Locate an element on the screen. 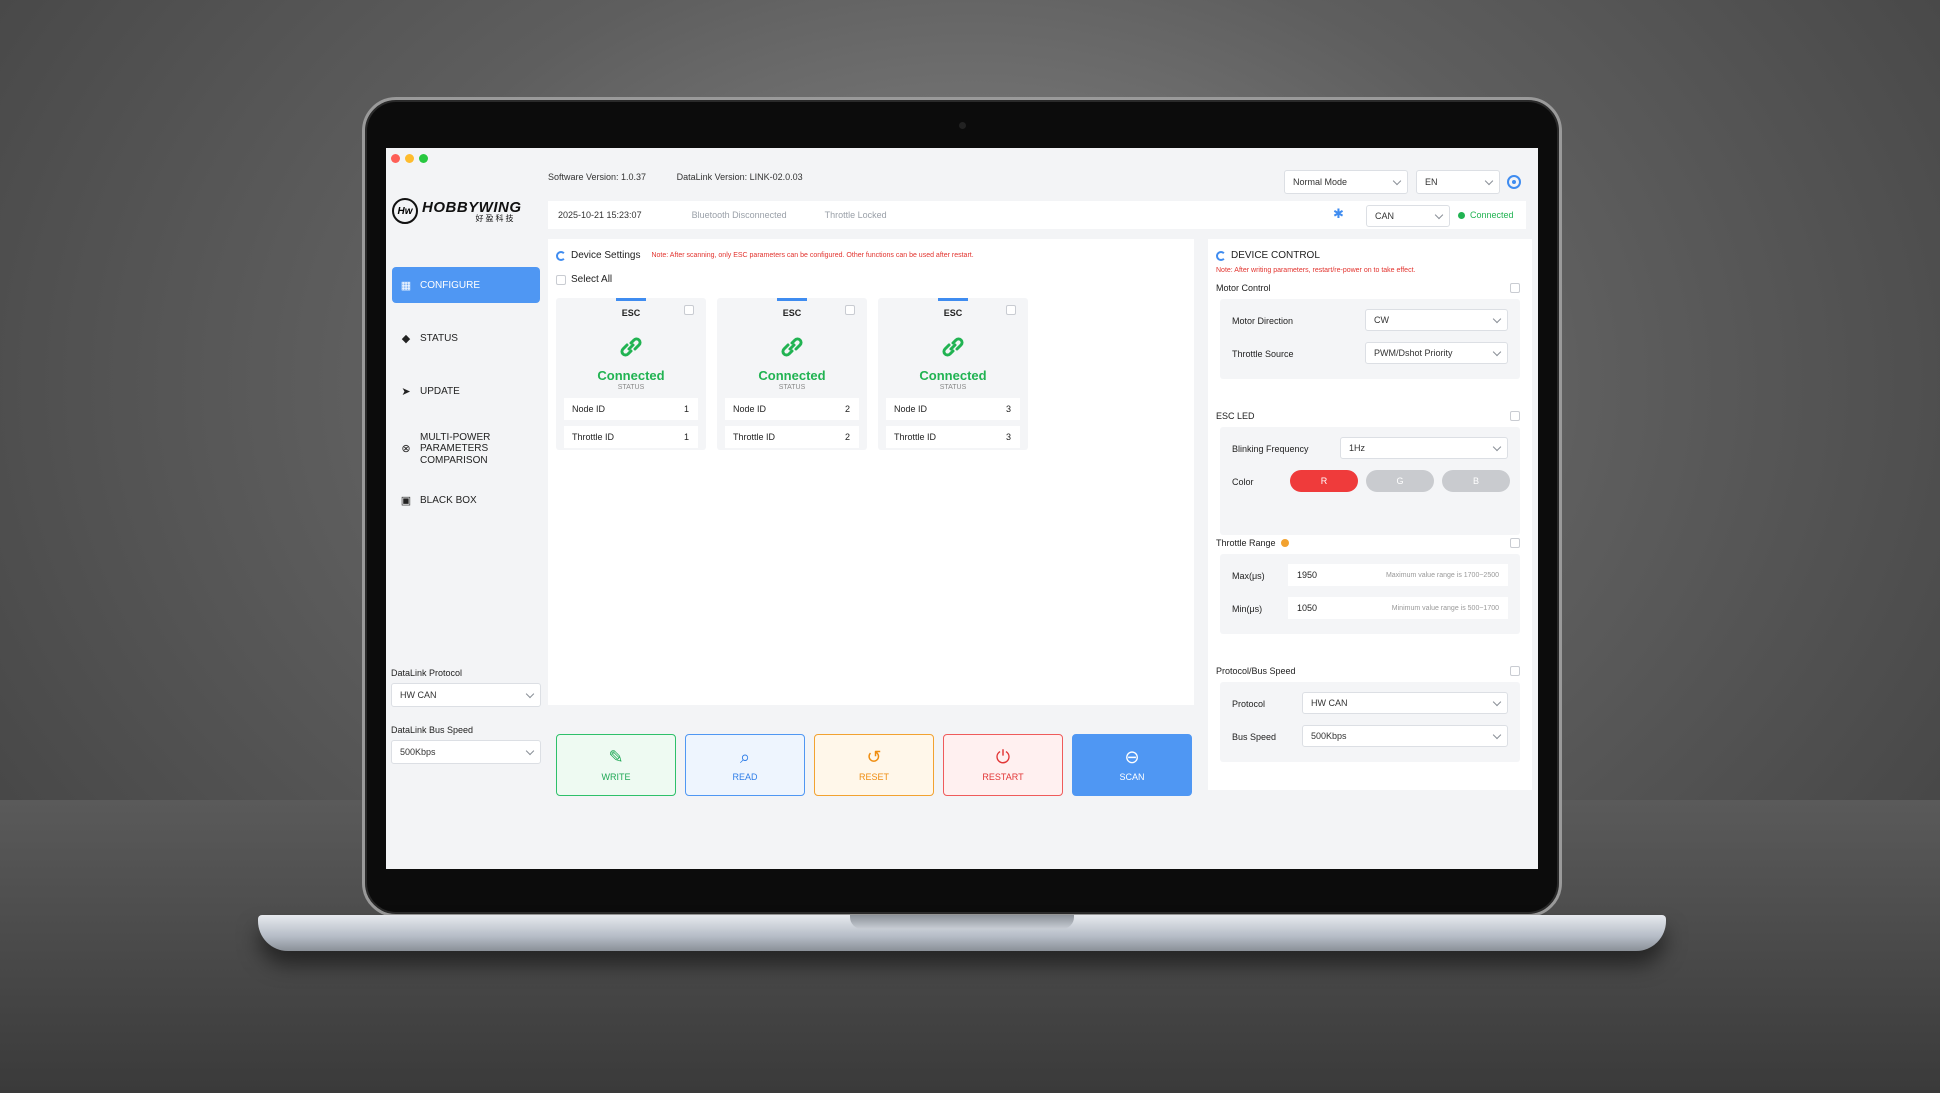  datalink-protocol-select: HW CAN is located at coordinates (466, 695).